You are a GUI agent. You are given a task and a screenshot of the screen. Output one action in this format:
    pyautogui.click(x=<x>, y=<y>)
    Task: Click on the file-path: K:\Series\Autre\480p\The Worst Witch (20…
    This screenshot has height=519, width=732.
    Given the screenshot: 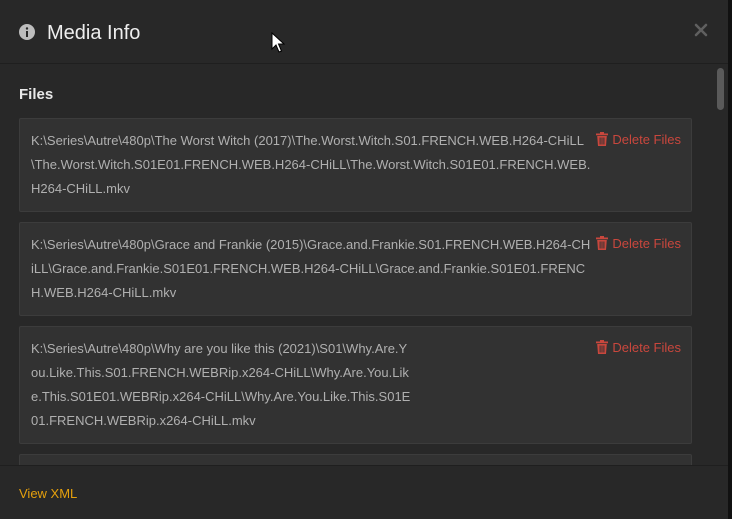 What is the action you would take?
    pyautogui.click(x=311, y=164)
    